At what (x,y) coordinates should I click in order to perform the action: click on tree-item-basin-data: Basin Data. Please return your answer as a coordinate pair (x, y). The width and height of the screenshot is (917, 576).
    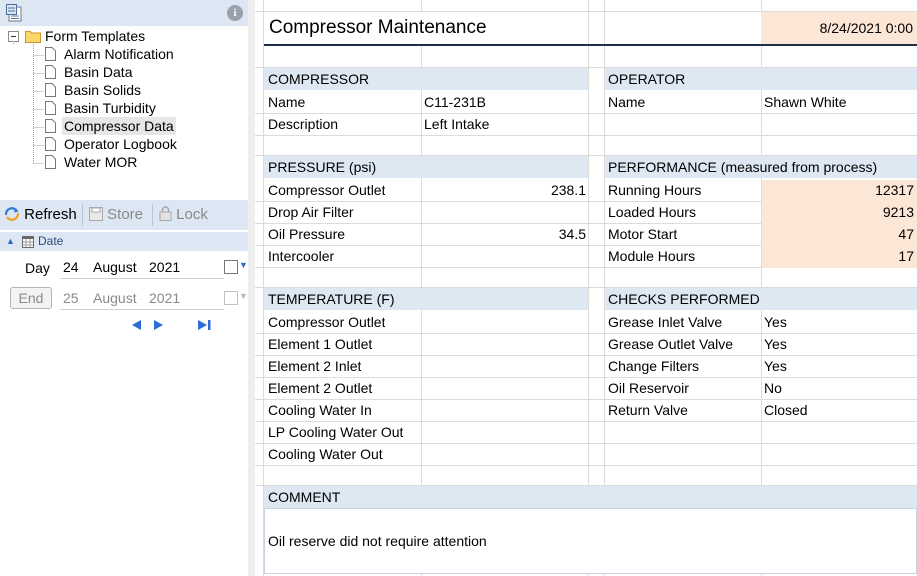
    Looking at the image, I should click on (98, 72).